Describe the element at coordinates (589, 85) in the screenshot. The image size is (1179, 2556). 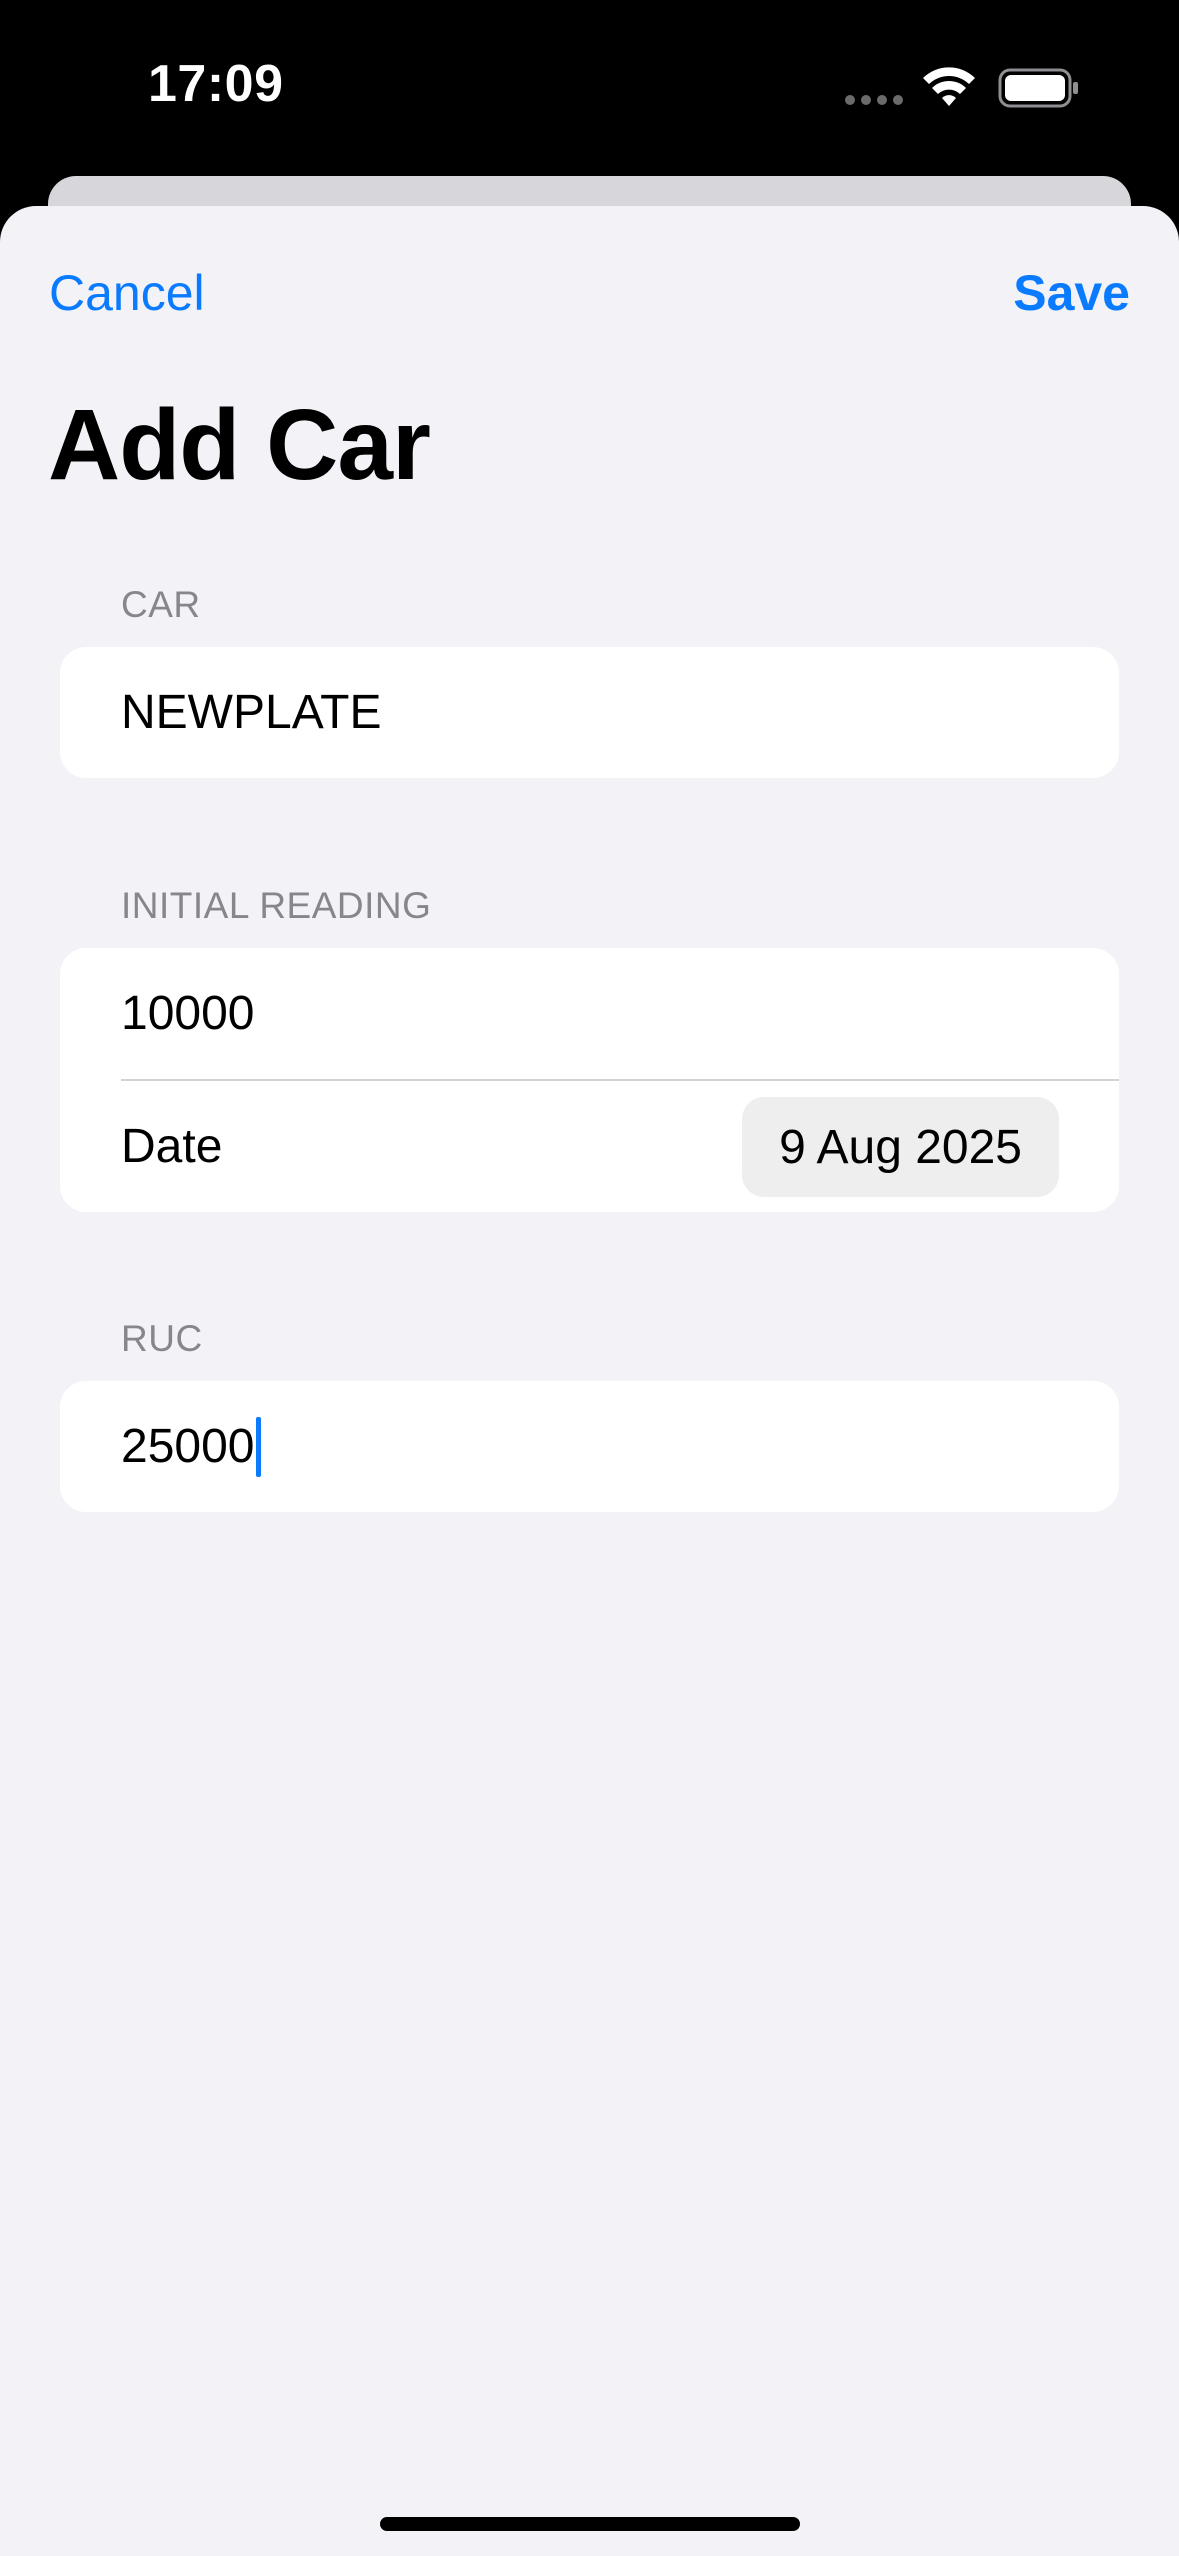
I see `status-bar: 17:09` at that location.